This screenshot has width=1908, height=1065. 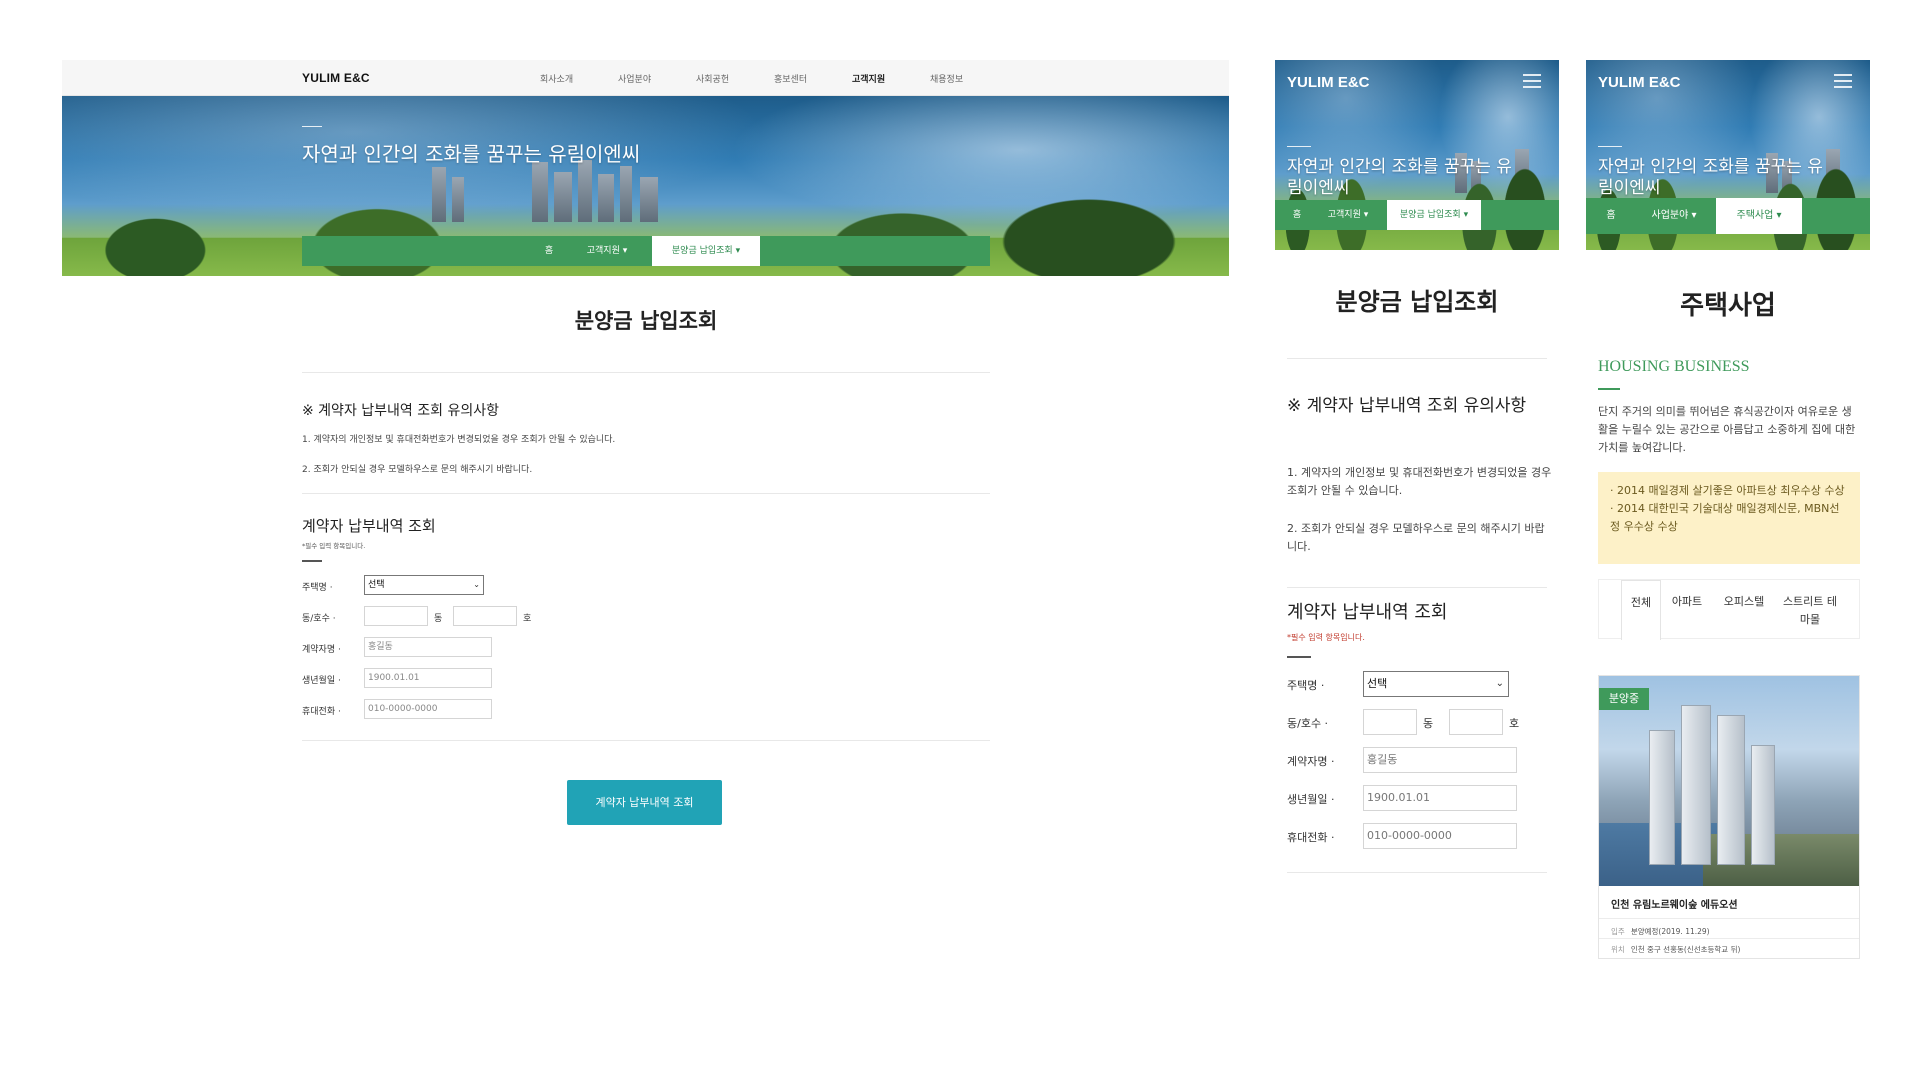 What do you see at coordinates (644, 802) in the screenshot?
I see `submit-inquiry-button: 계약자 납부내역 조회` at bounding box center [644, 802].